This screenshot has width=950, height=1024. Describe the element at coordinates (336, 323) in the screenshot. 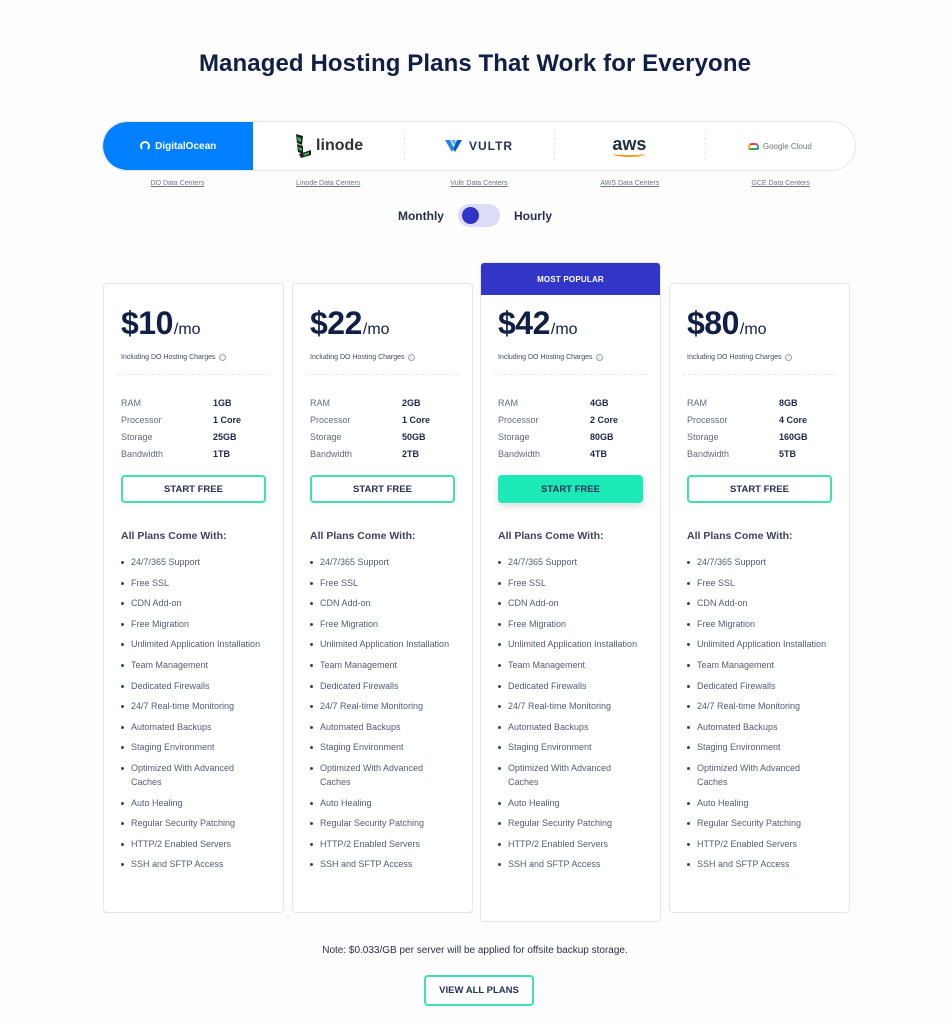

I see `price-amount: $22` at that location.